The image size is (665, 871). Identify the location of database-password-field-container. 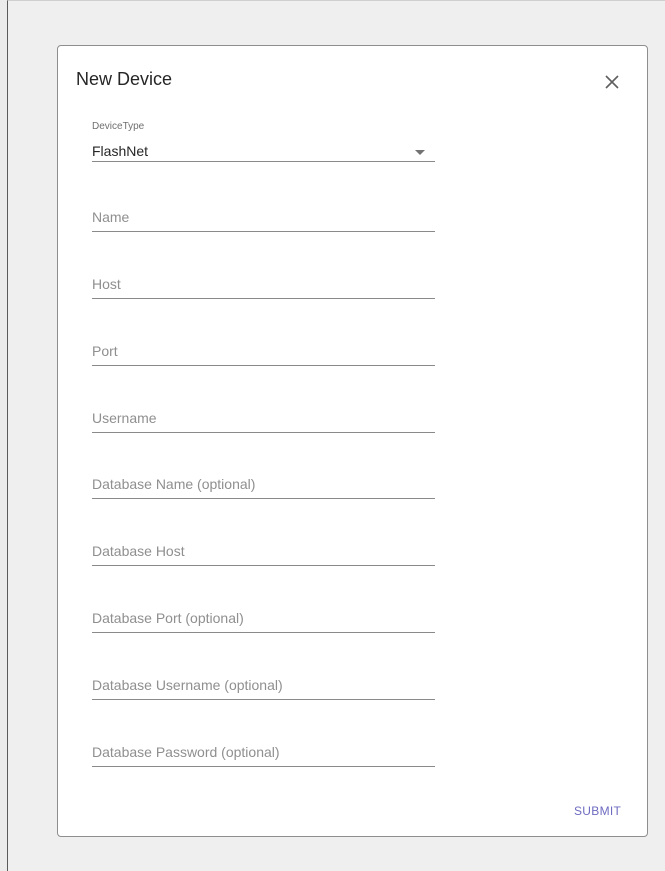
(263, 747).